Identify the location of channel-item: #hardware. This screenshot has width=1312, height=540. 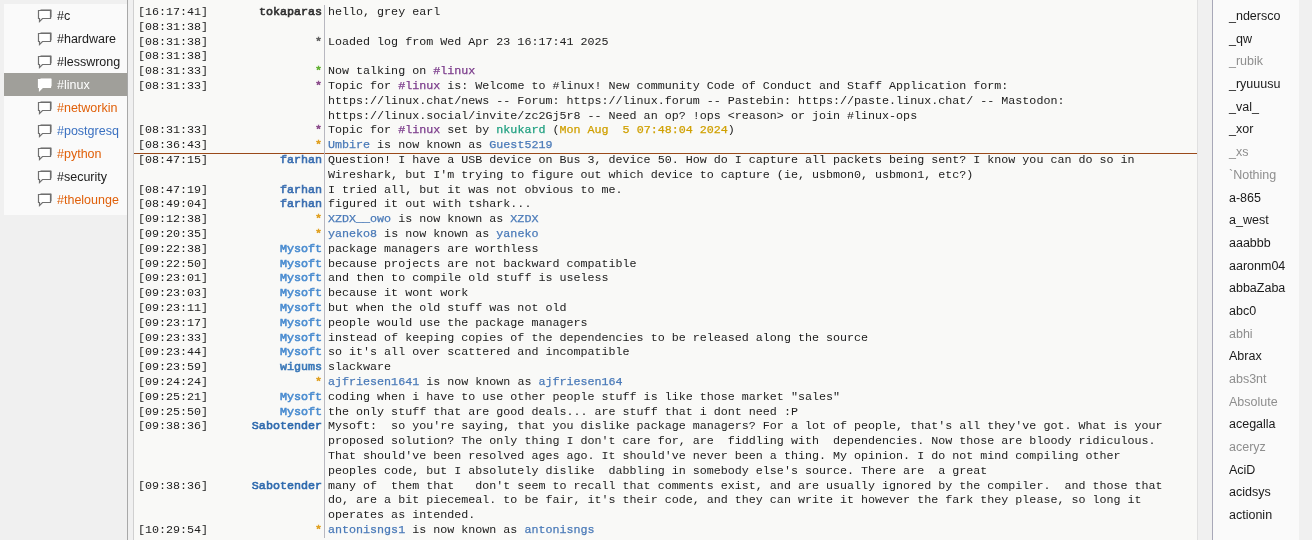
(65, 38).